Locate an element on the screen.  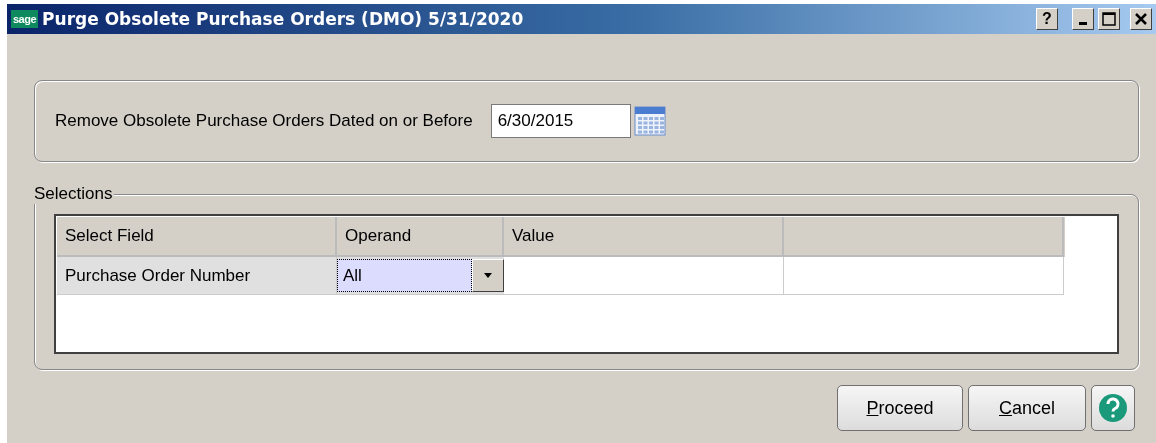
close-button is located at coordinates (1141, 19).